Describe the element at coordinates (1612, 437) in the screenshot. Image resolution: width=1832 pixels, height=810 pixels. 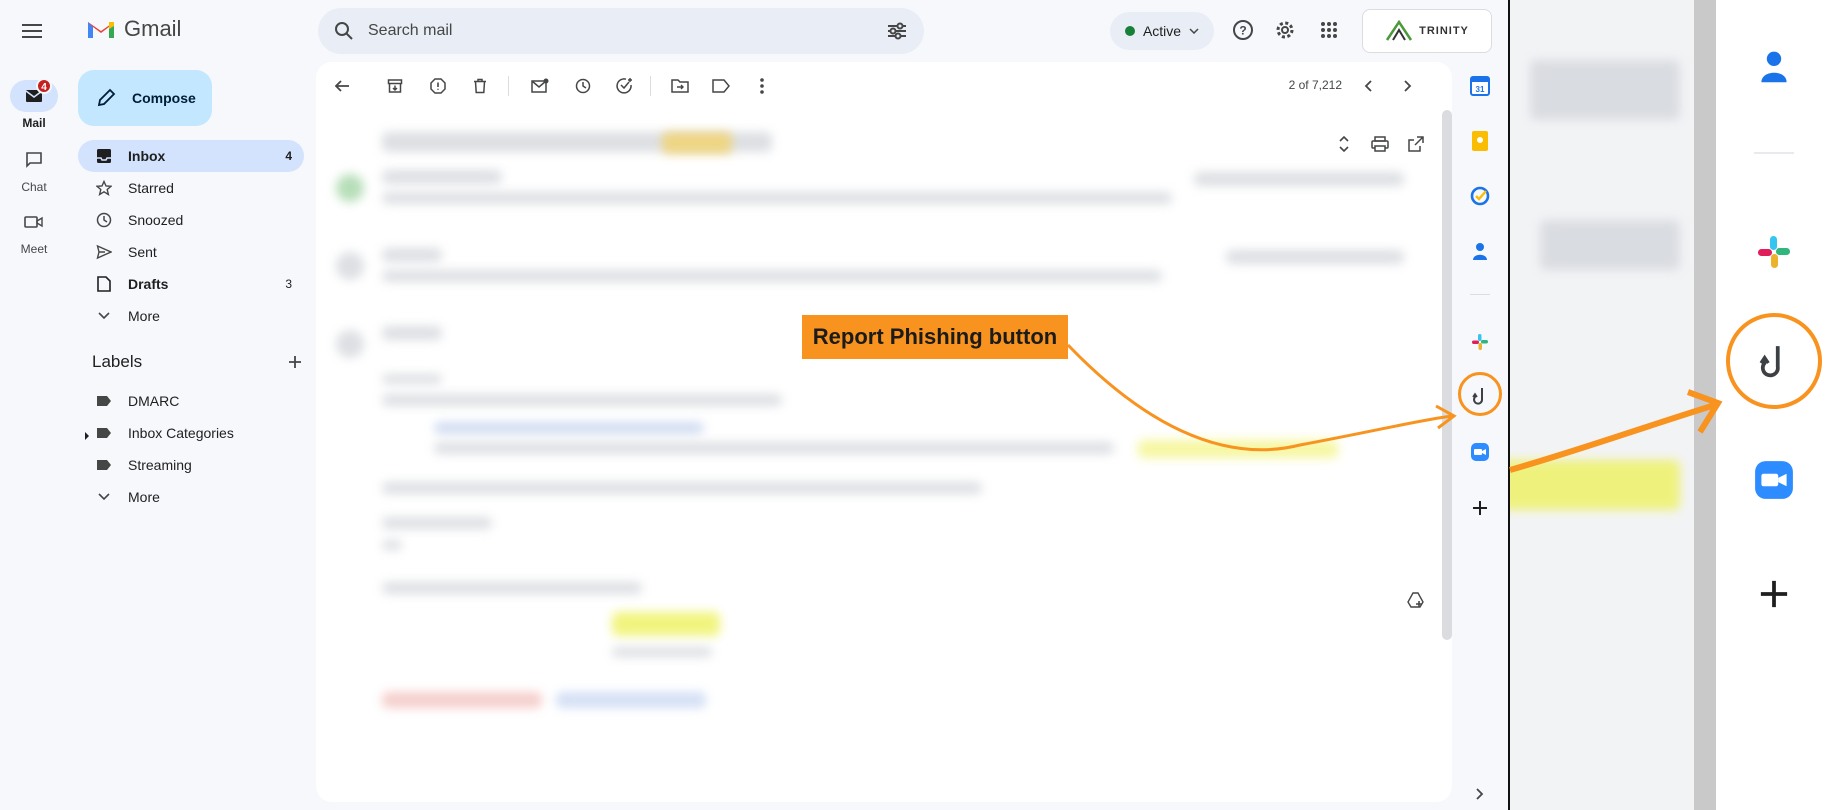
I see `zoom-arrow-line` at that location.